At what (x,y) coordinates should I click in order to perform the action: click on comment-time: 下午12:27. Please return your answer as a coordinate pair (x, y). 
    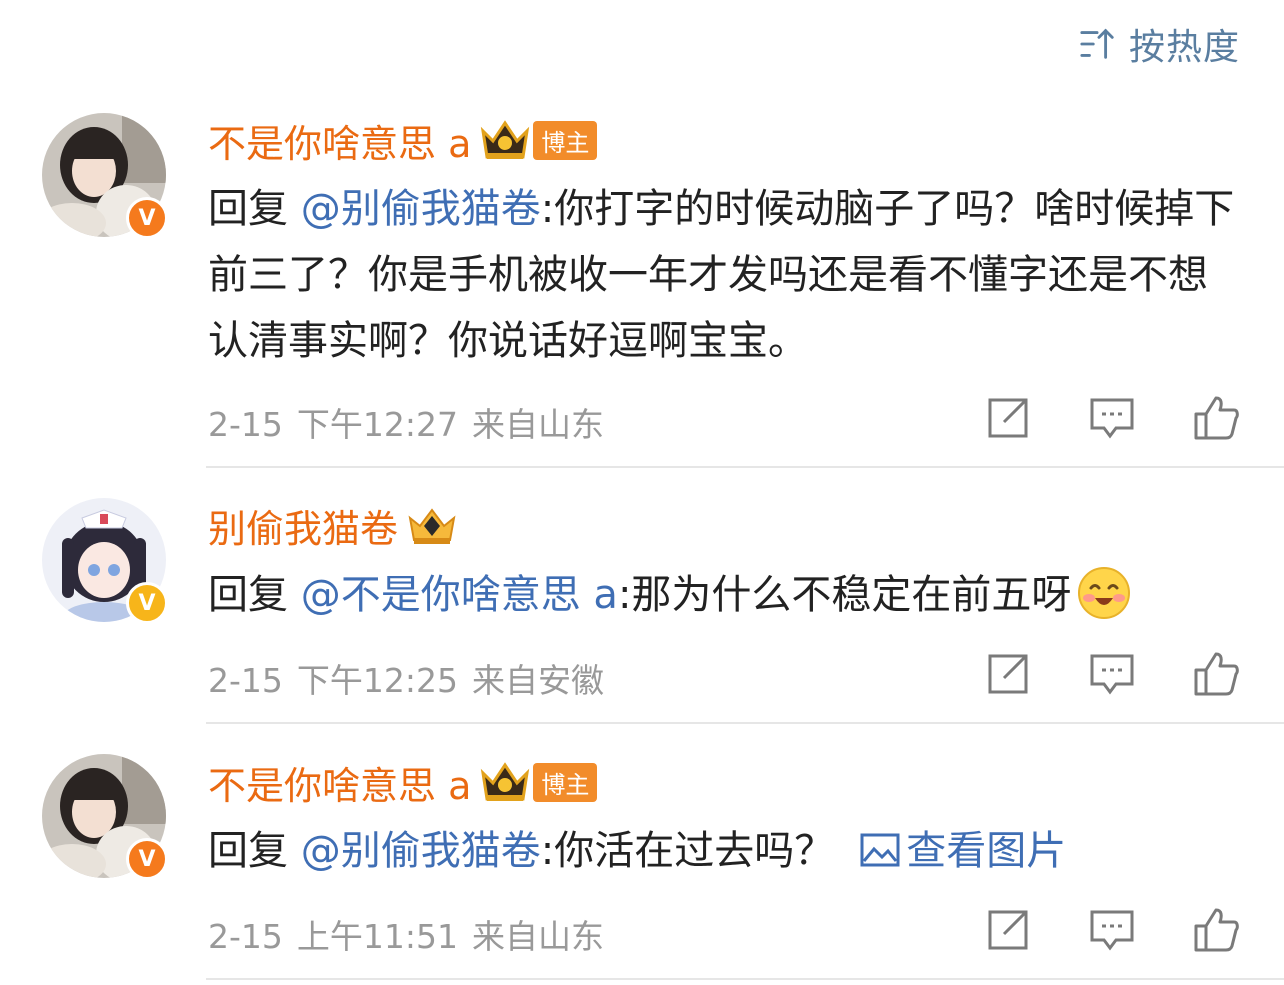
    Looking at the image, I should click on (377, 424).